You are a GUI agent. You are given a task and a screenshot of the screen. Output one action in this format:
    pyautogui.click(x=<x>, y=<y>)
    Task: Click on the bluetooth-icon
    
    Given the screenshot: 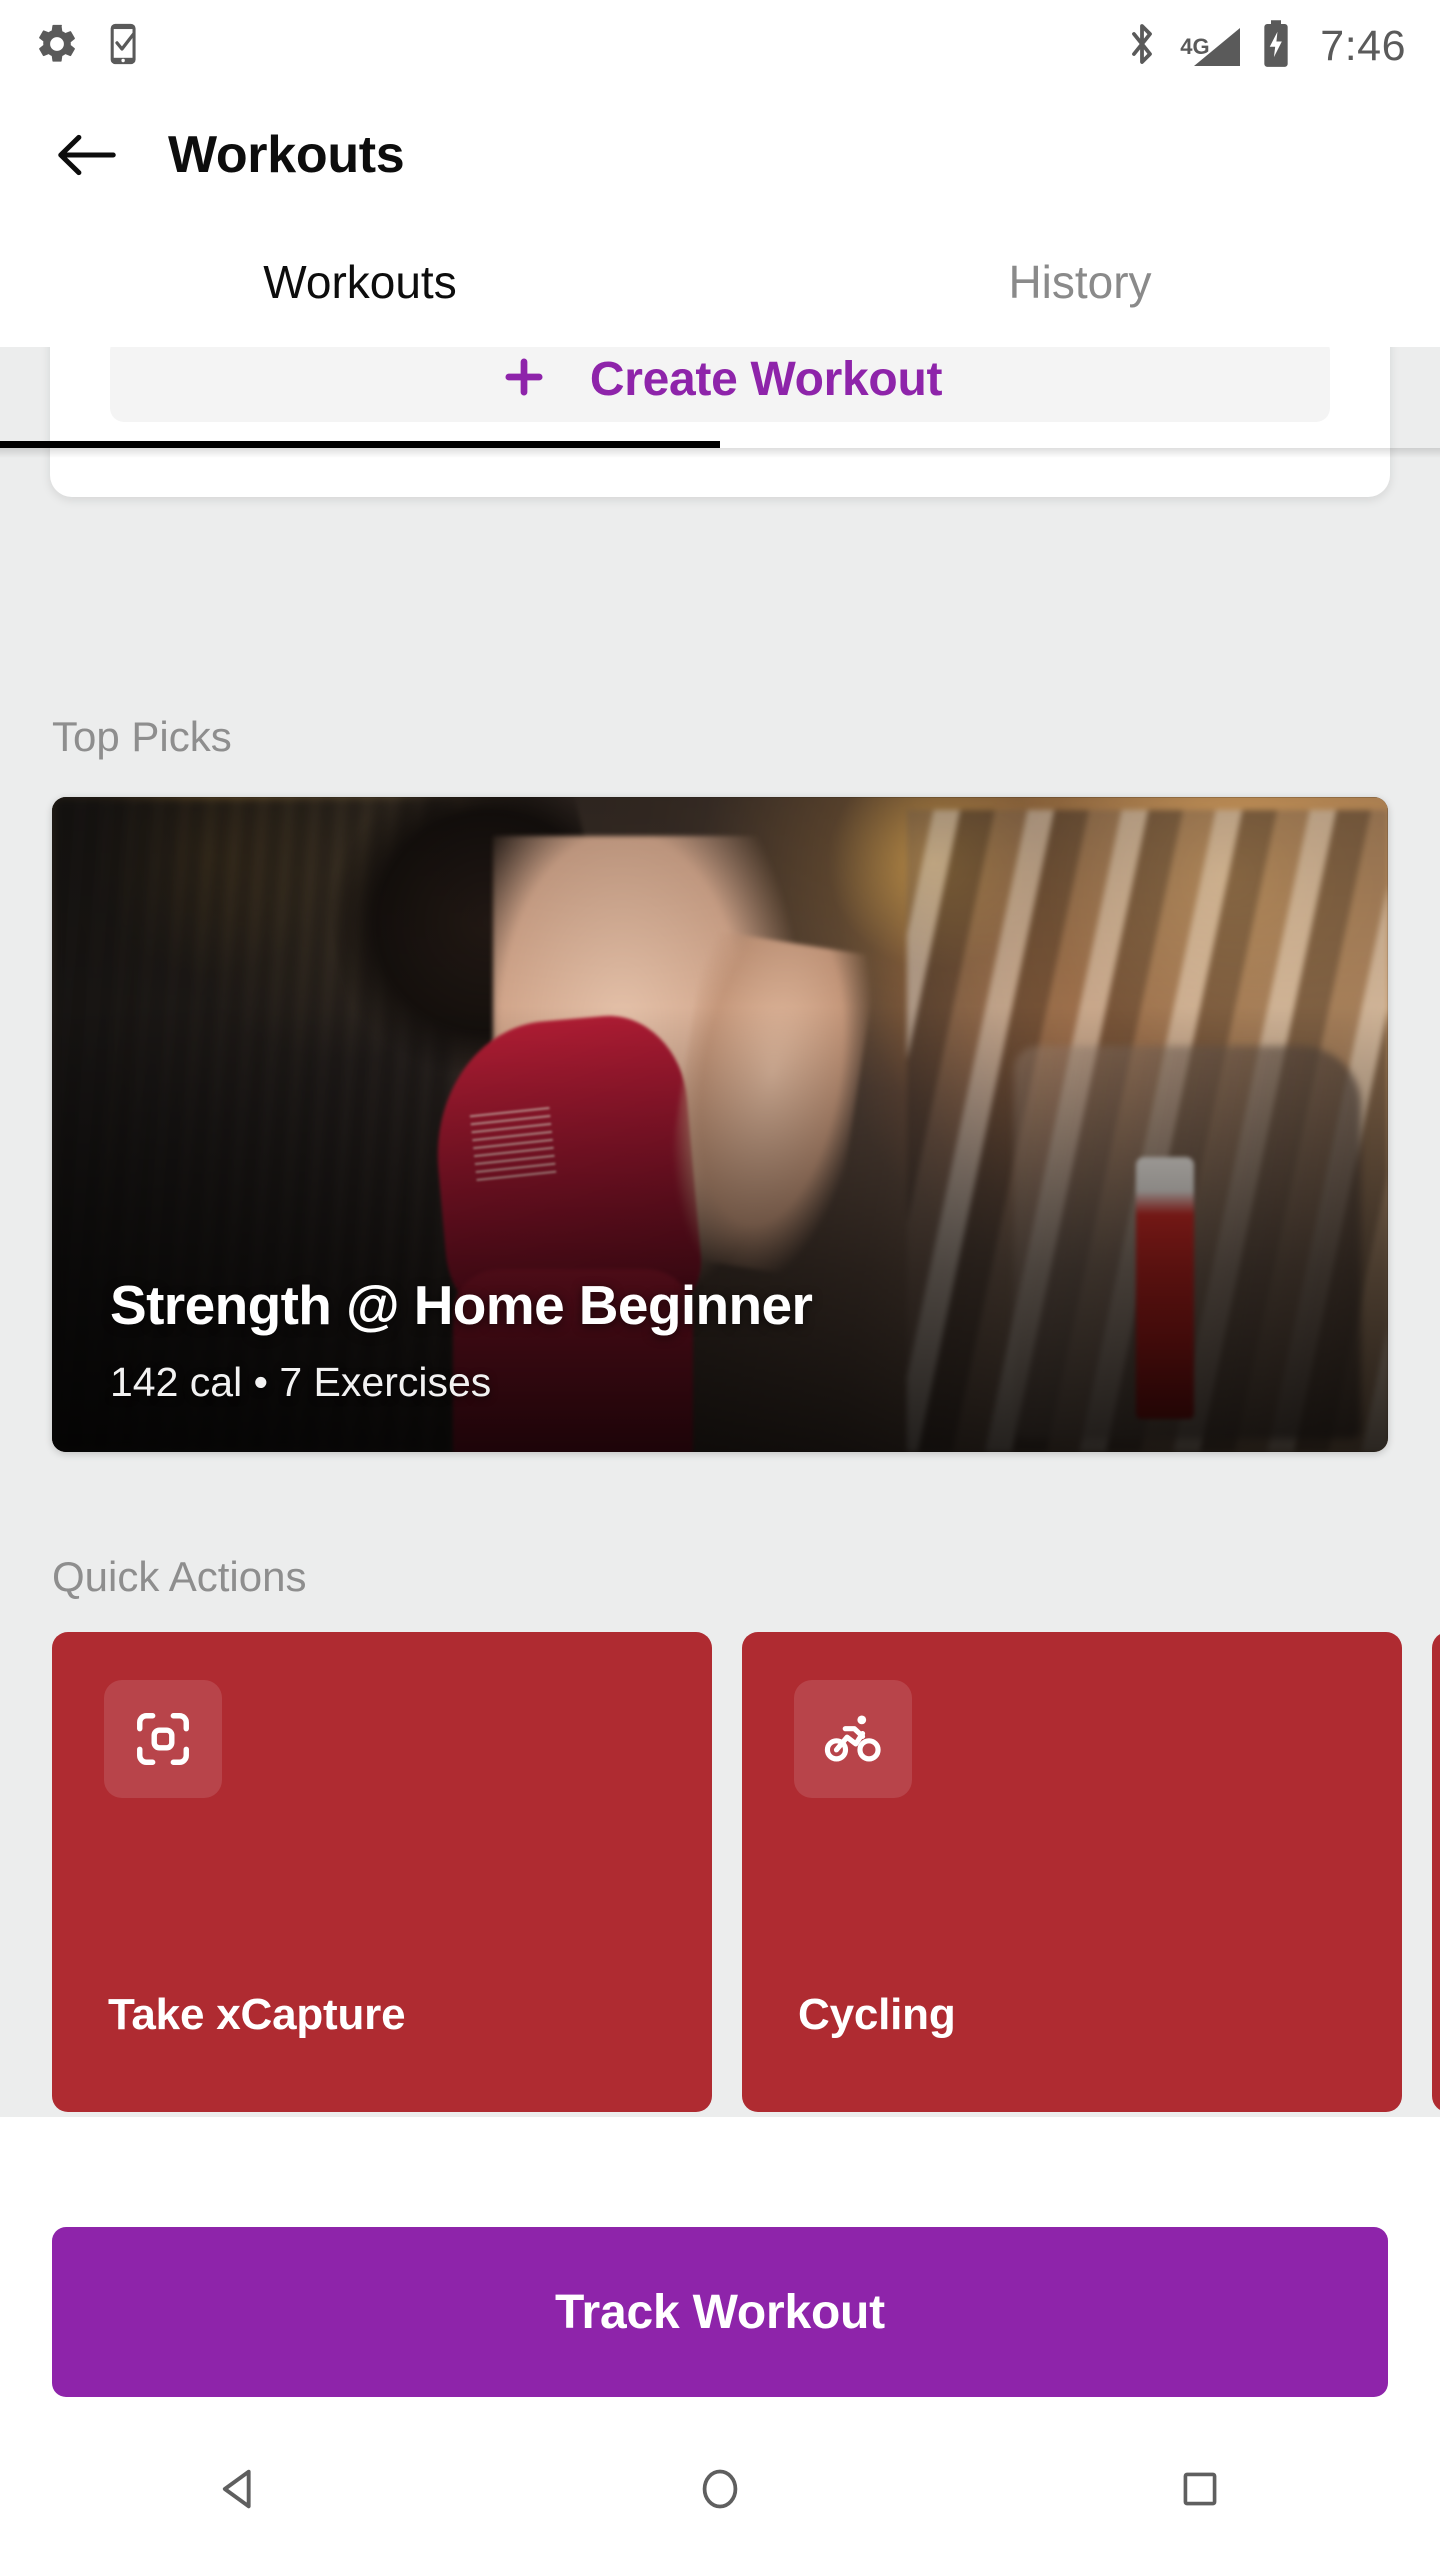 What is the action you would take?
    pyautogui.click(x=1142, y=46)
    